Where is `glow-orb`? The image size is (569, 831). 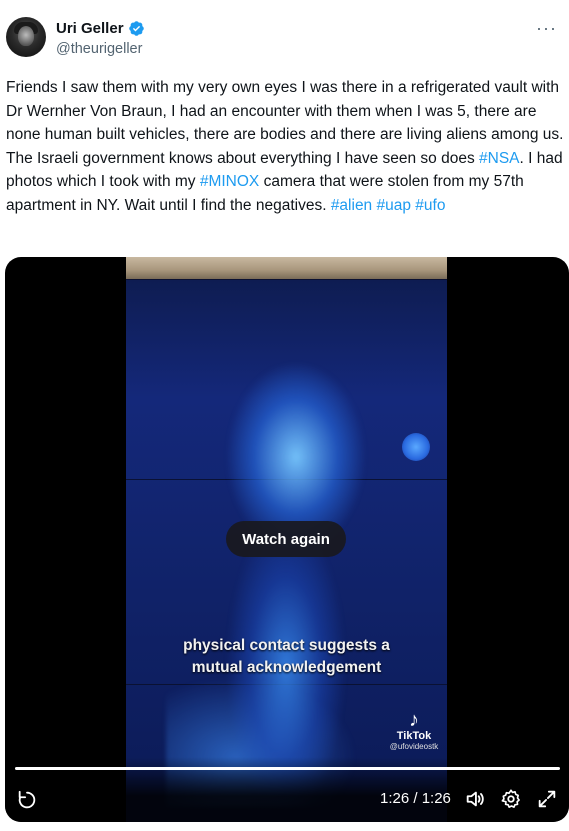 glow-orb is located at coordinates (416, 447).